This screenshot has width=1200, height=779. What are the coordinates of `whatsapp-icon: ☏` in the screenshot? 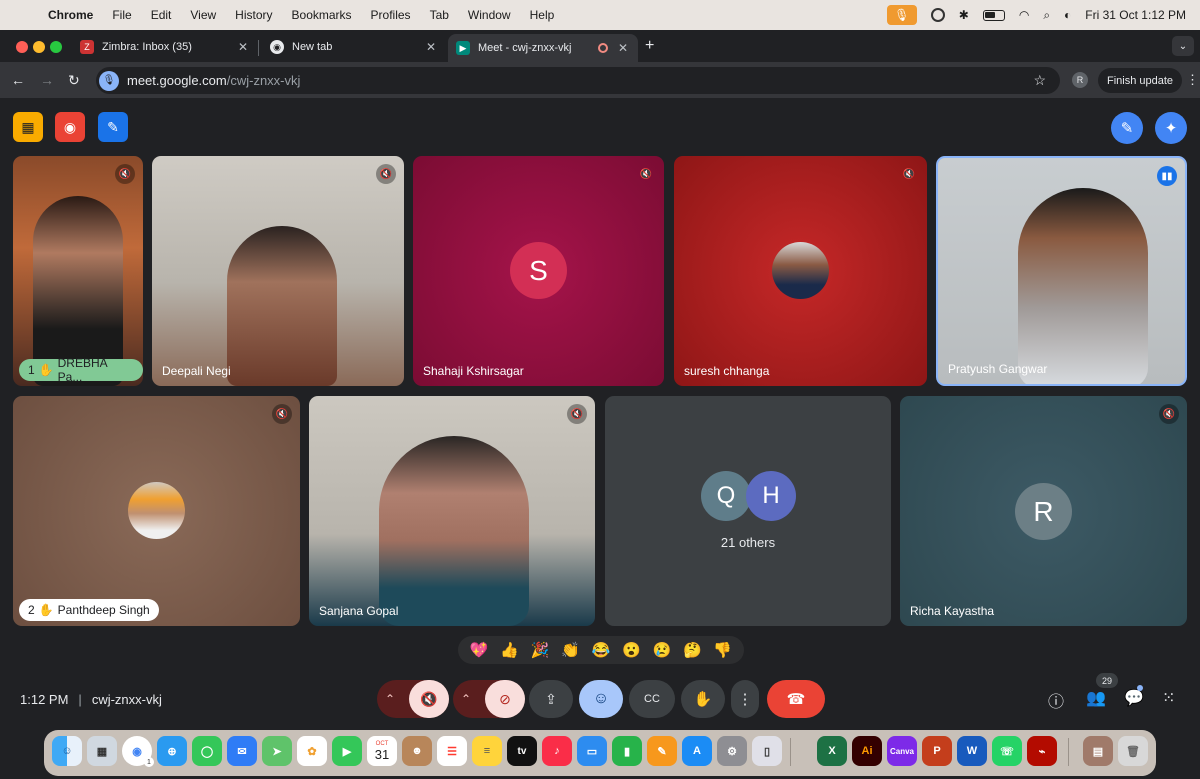 It's located at (1007, 751).